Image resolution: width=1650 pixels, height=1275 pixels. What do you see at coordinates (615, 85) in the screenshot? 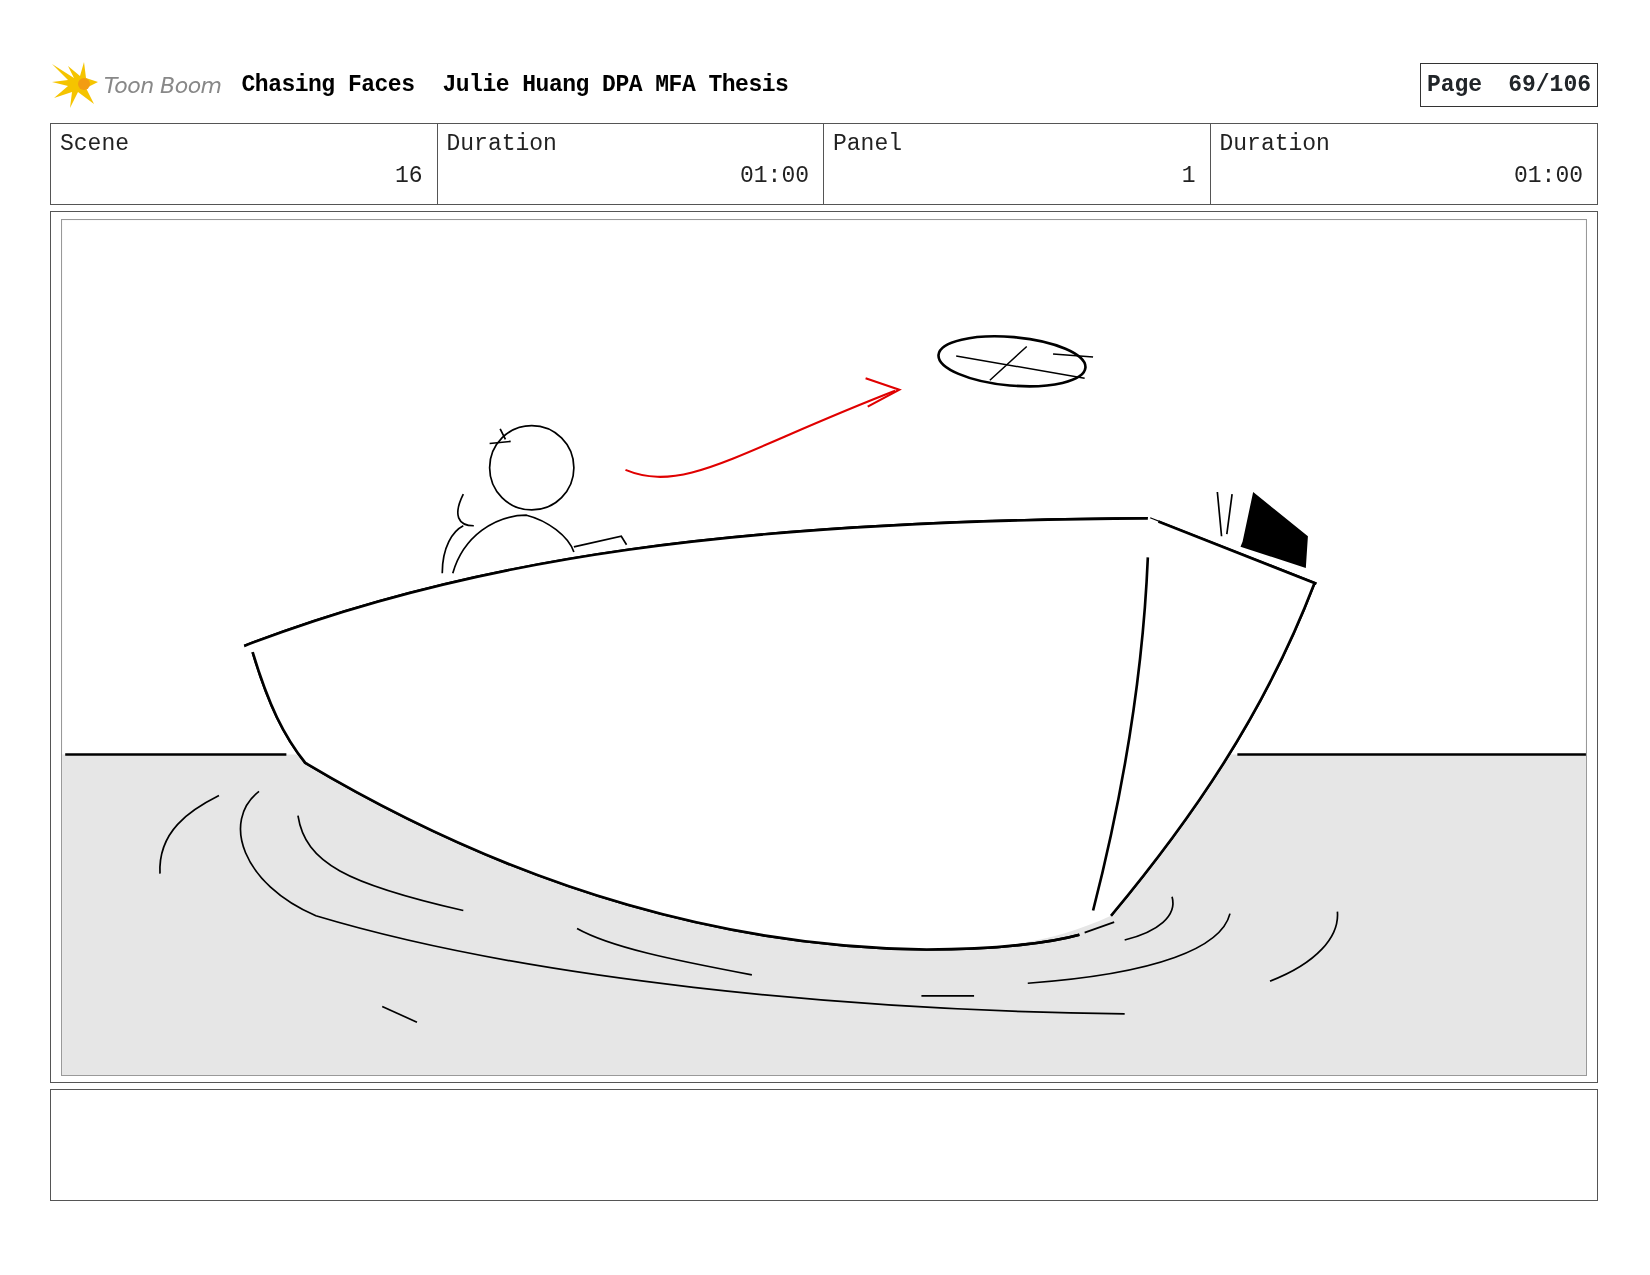
I see `project-subtitle: Julie Huang DPA MFA Thesis` at bounding box center [615, 85].